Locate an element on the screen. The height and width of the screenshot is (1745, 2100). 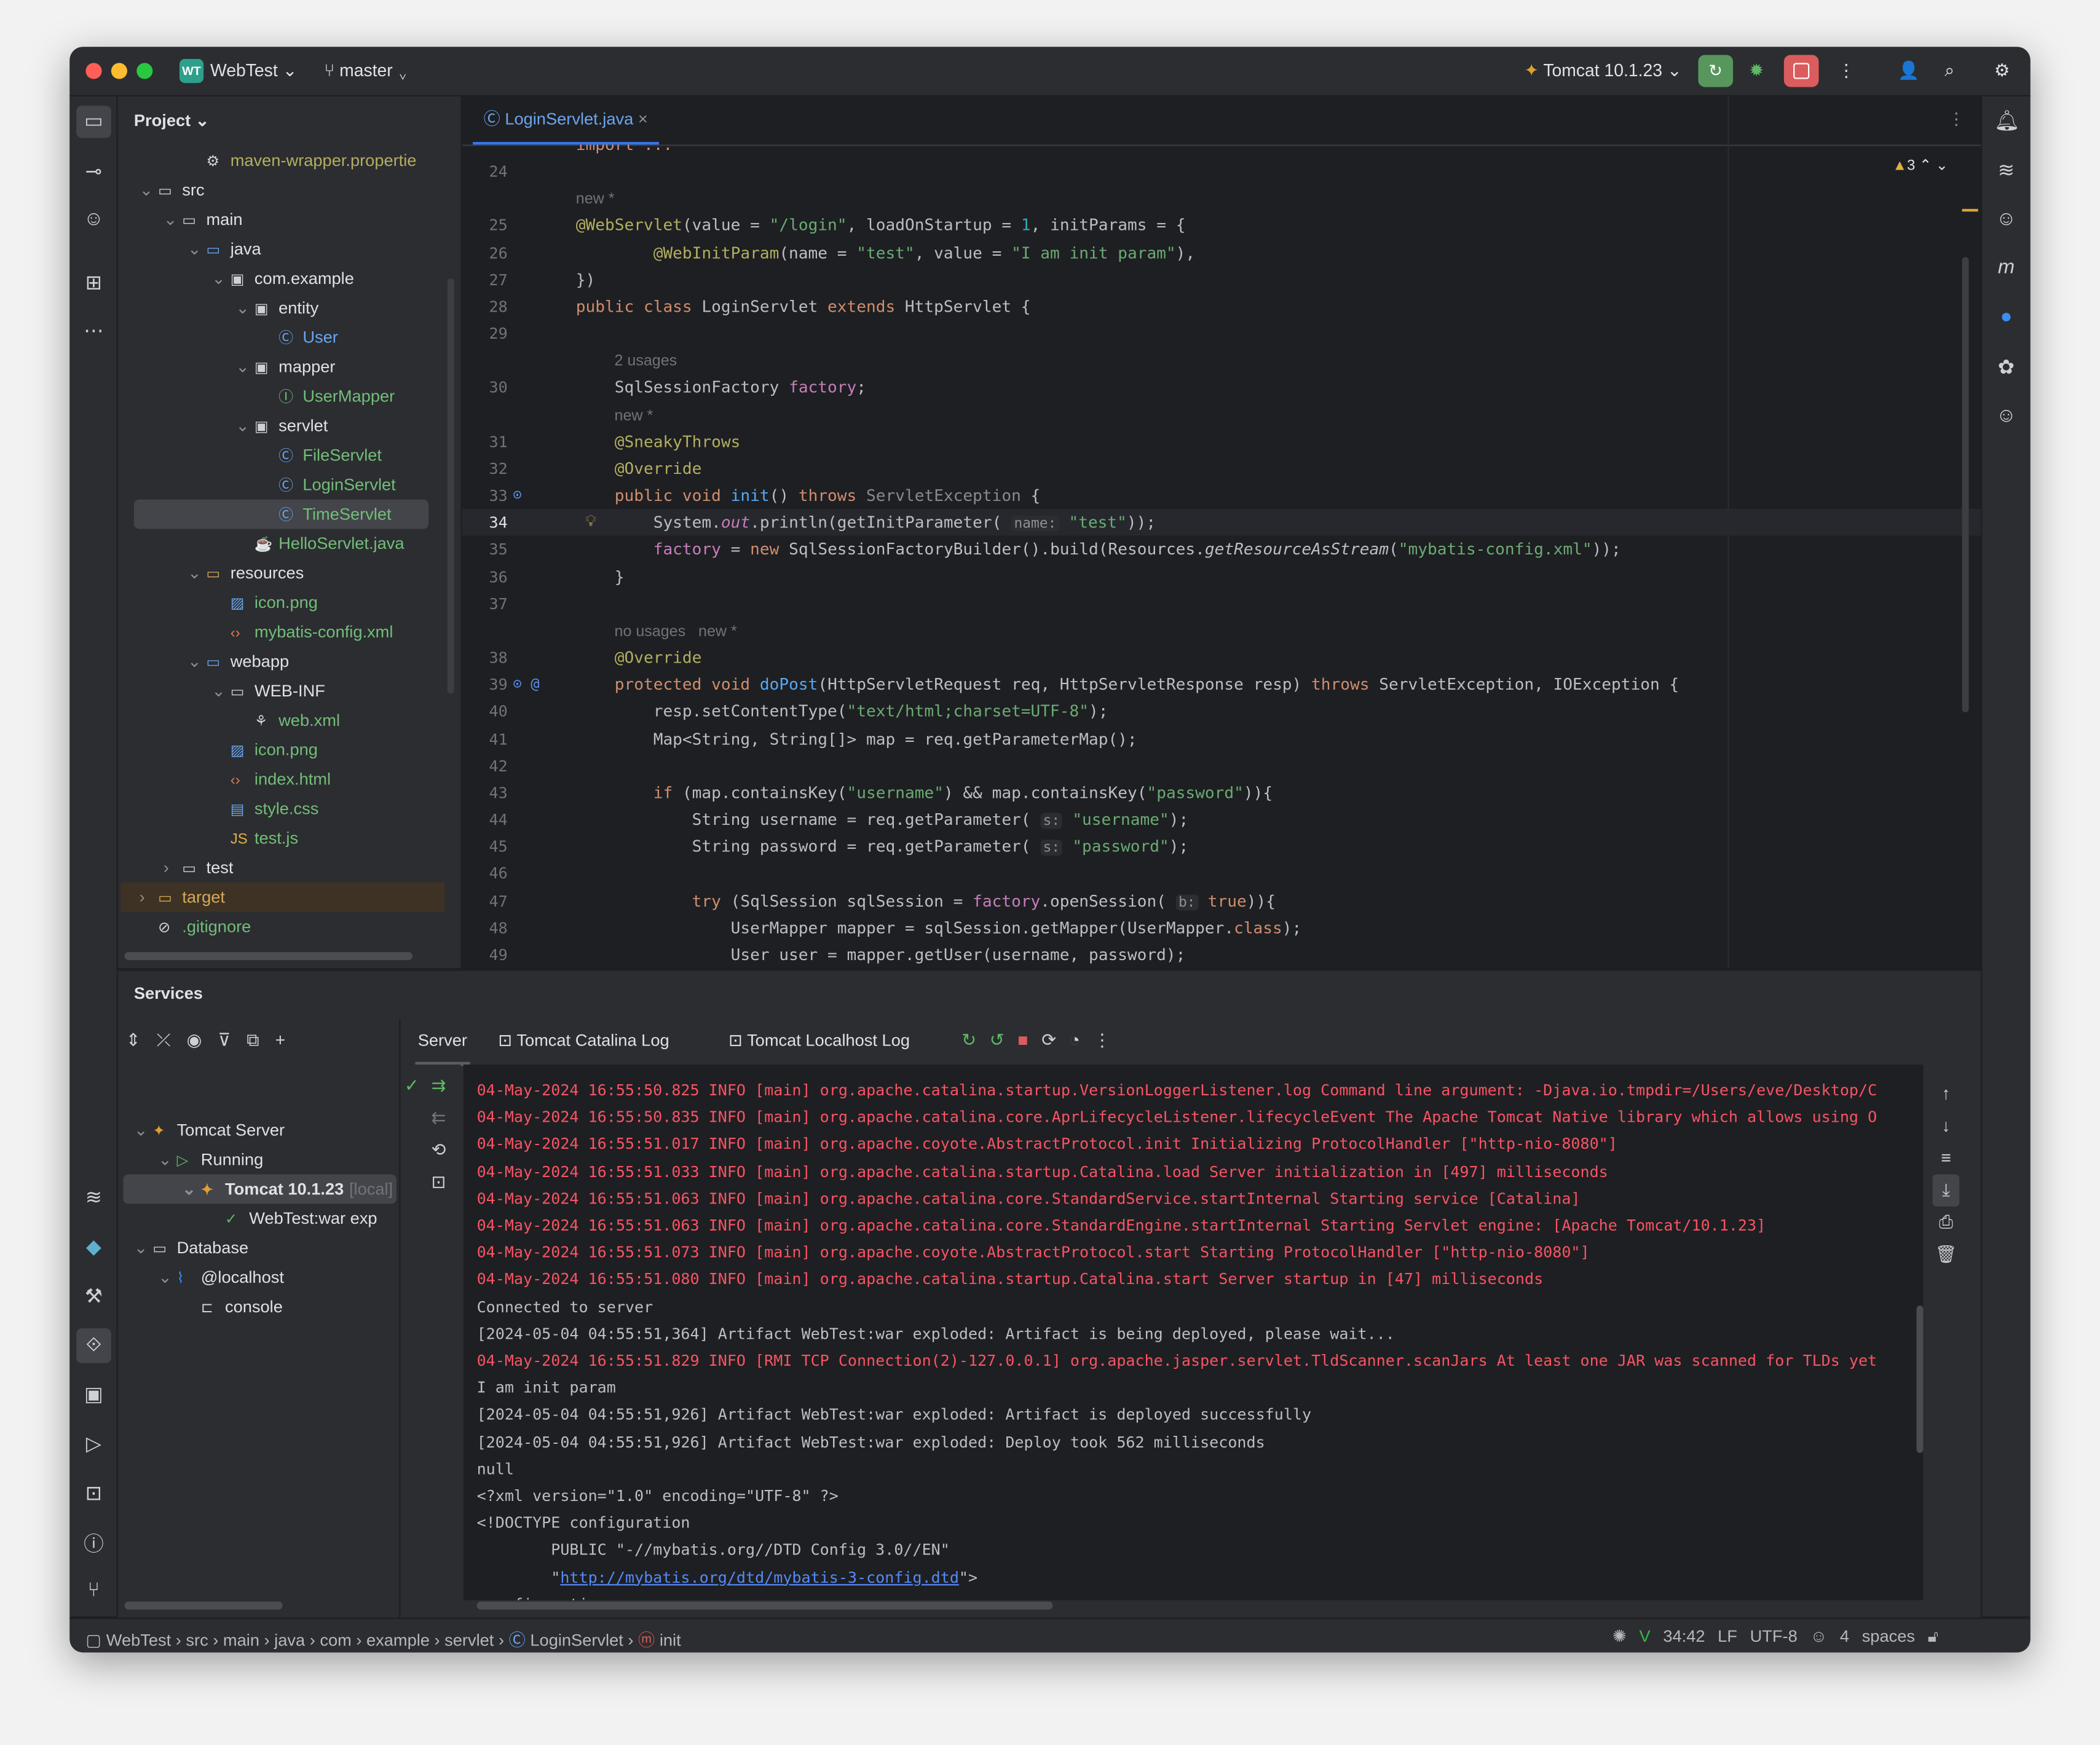
breadcrumb-item: servlet is located at coordinates (469, 1640).